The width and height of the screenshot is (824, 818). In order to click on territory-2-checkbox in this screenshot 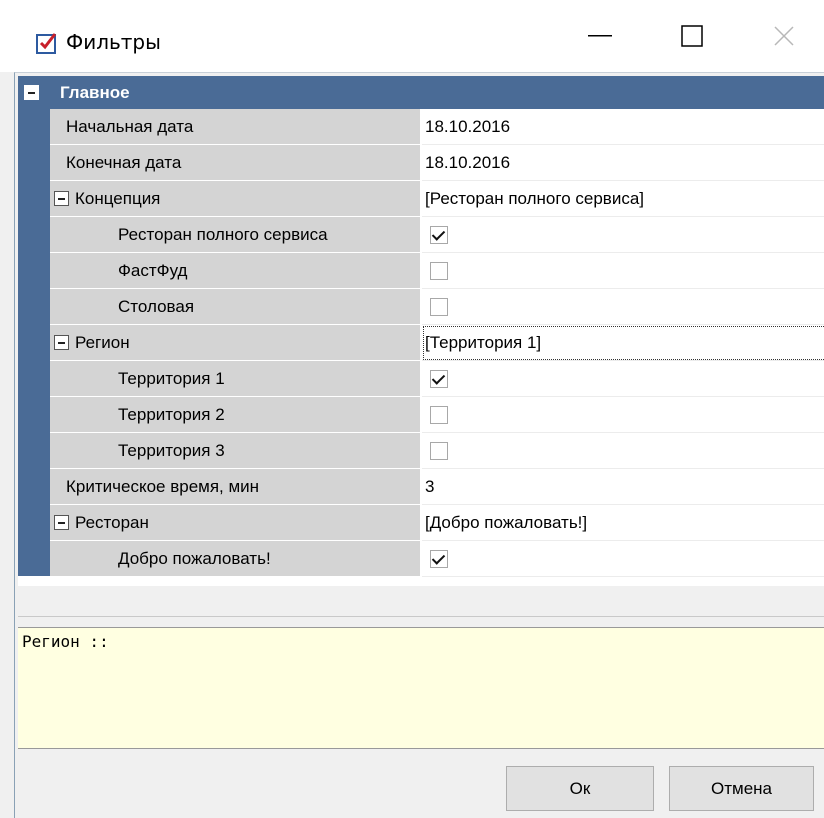, I will do `click(439, 415)`.